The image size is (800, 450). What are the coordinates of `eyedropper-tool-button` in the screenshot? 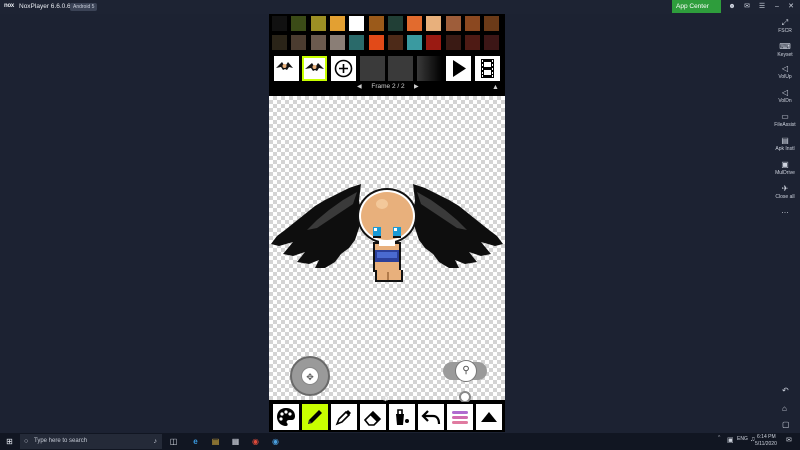 It's located at (344, 417).